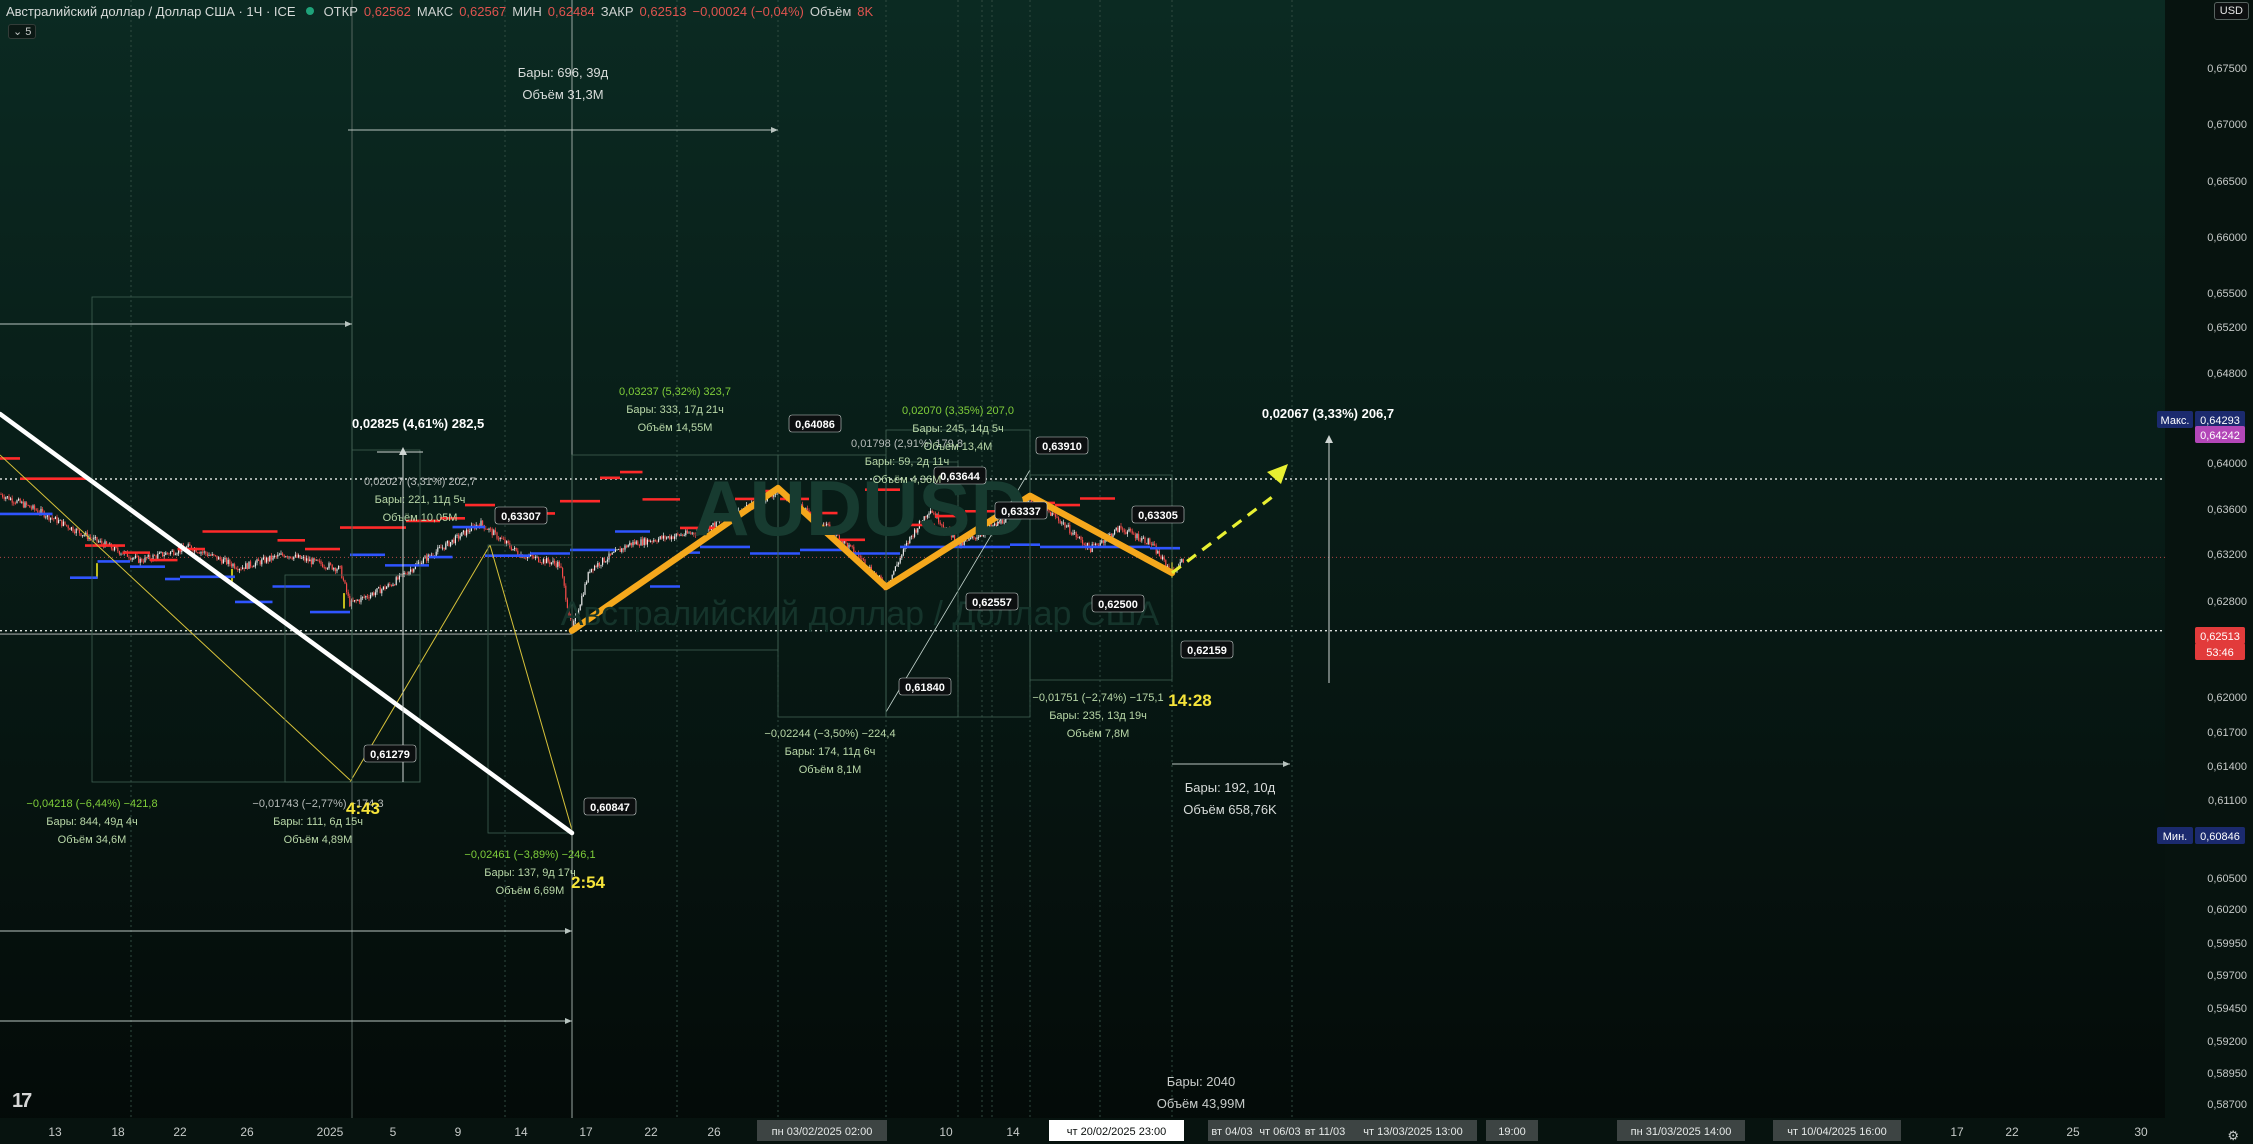 The image size is (2253, 1144). What do you see at coordinates (530, 873) in the screenshot?
I see `measure-text: Бары: 137, 9д 17ч` at bounding box center [530, 873].